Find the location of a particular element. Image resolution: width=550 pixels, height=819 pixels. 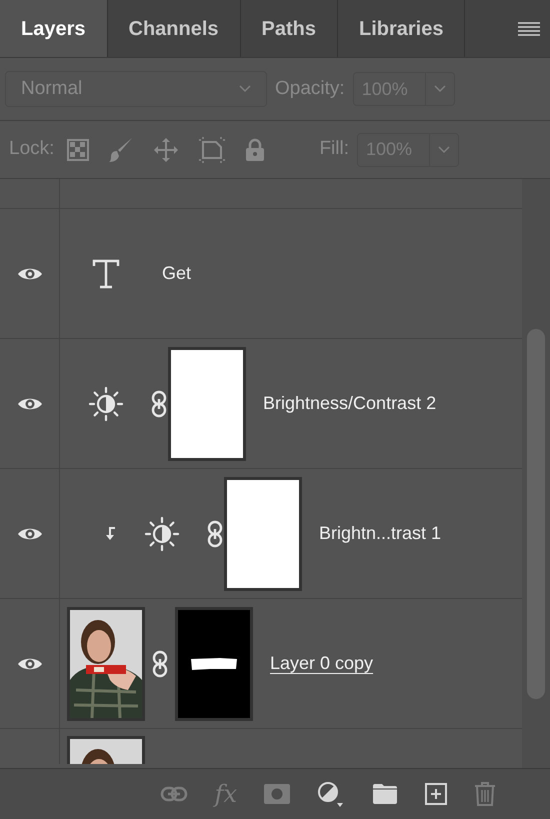

adjustment-icon is located at coordinates (331, 794).